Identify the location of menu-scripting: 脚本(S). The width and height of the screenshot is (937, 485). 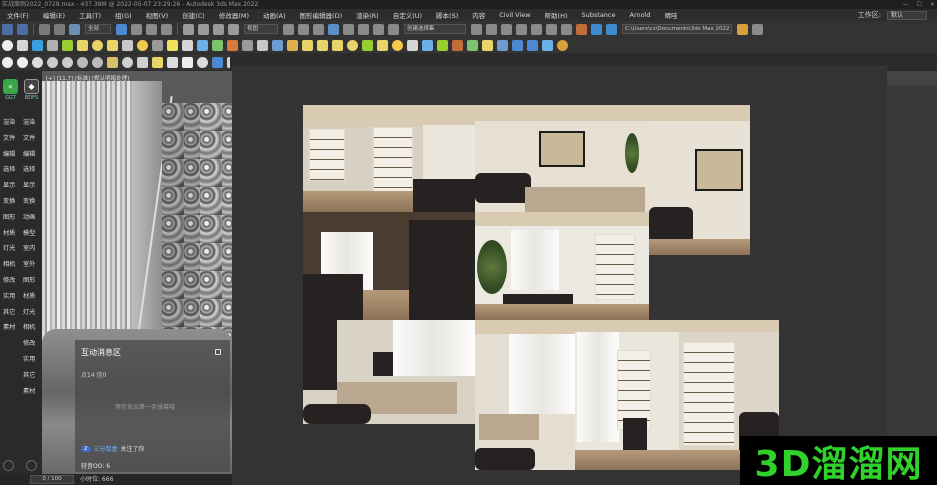
(447, 15).